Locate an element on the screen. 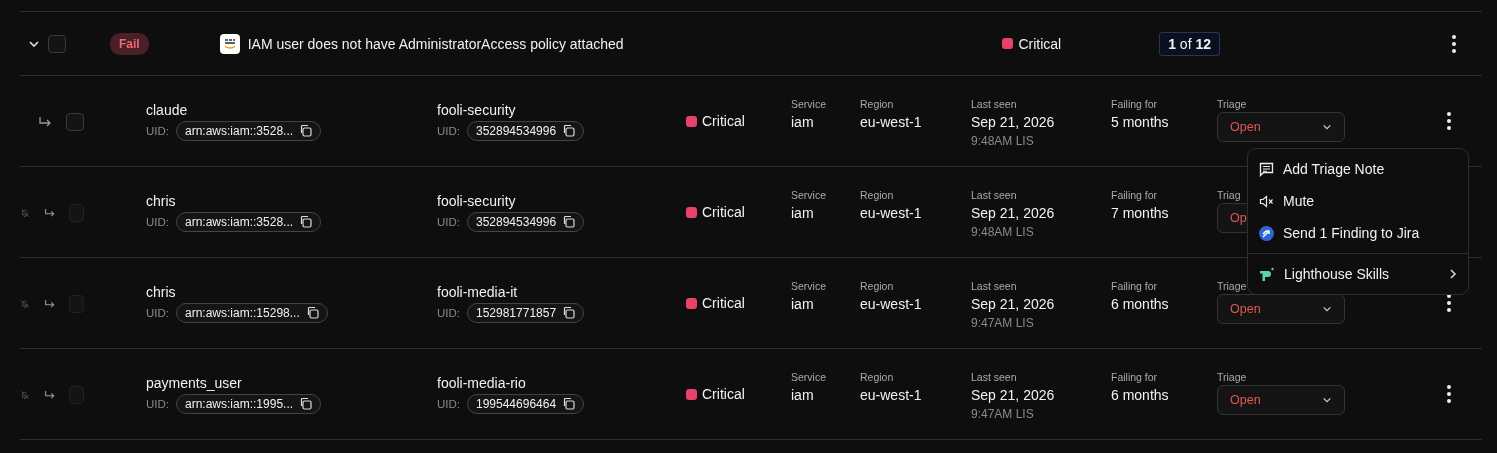 This screenshot has width=1497, height=453. uid-chip: 152981771857 is located at coordinates (526, 312).